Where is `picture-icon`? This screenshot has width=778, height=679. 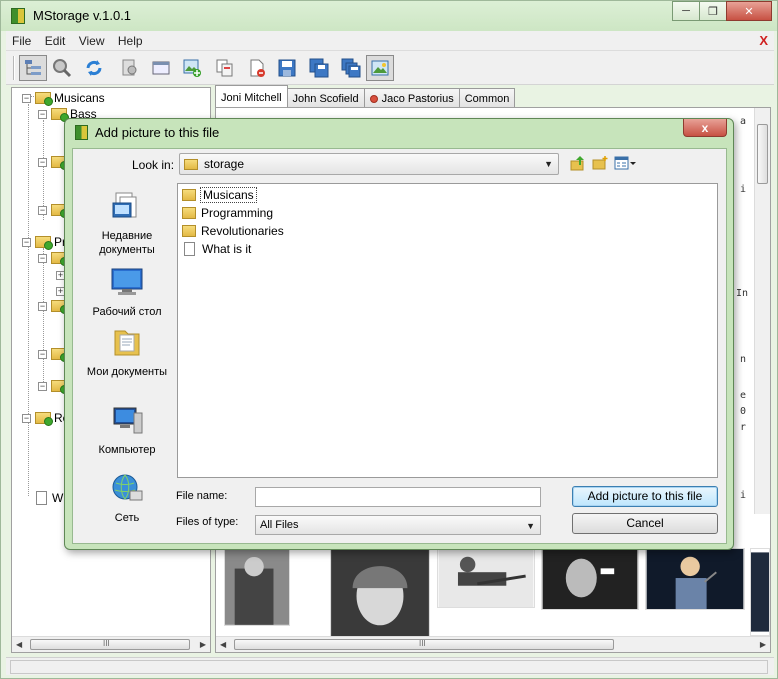
picture-icon is located at coordinates (380, 68).